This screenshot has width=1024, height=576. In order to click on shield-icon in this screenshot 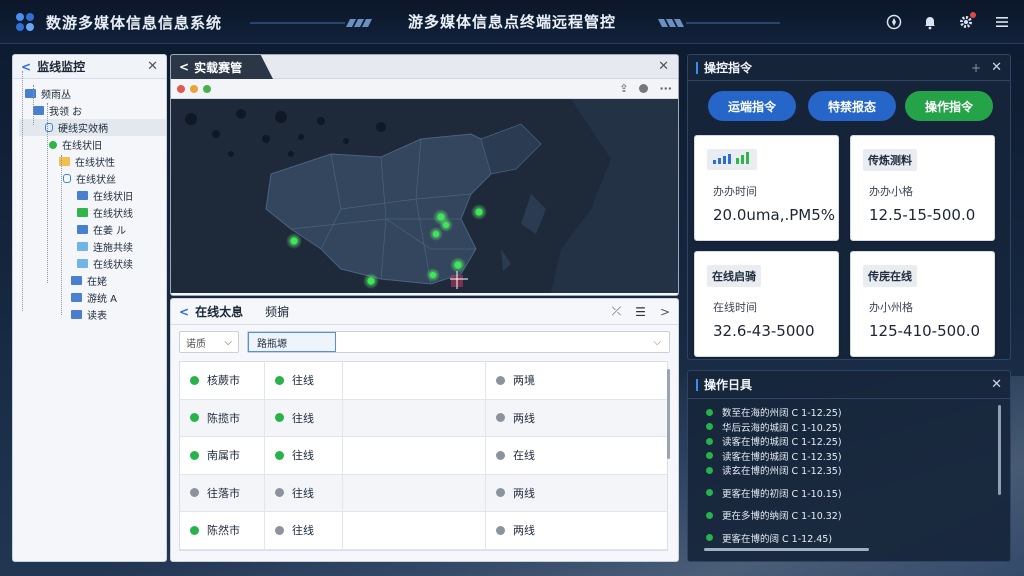, I will do `click(67, 178)`.